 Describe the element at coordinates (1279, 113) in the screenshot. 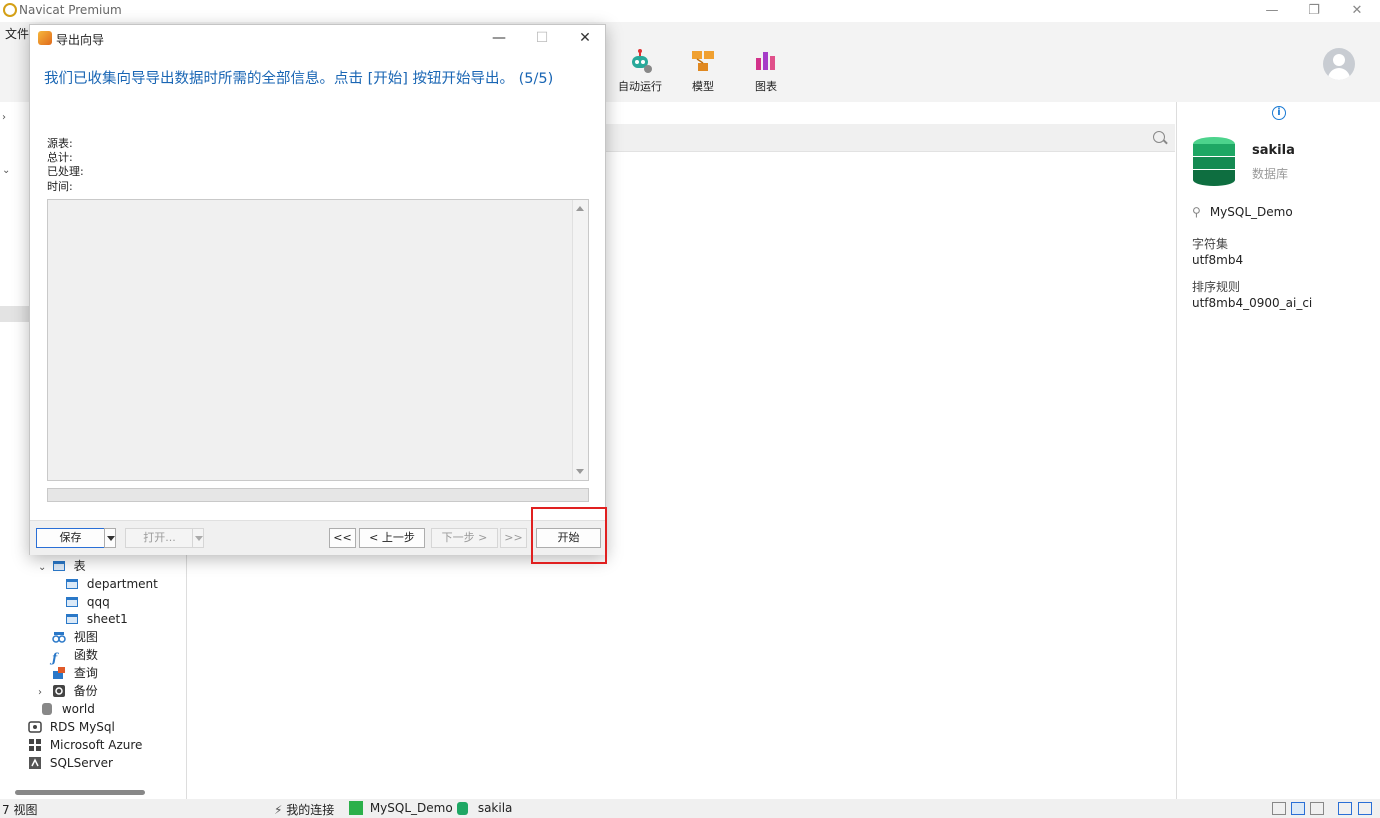

I see `info-icon: i` at that location.